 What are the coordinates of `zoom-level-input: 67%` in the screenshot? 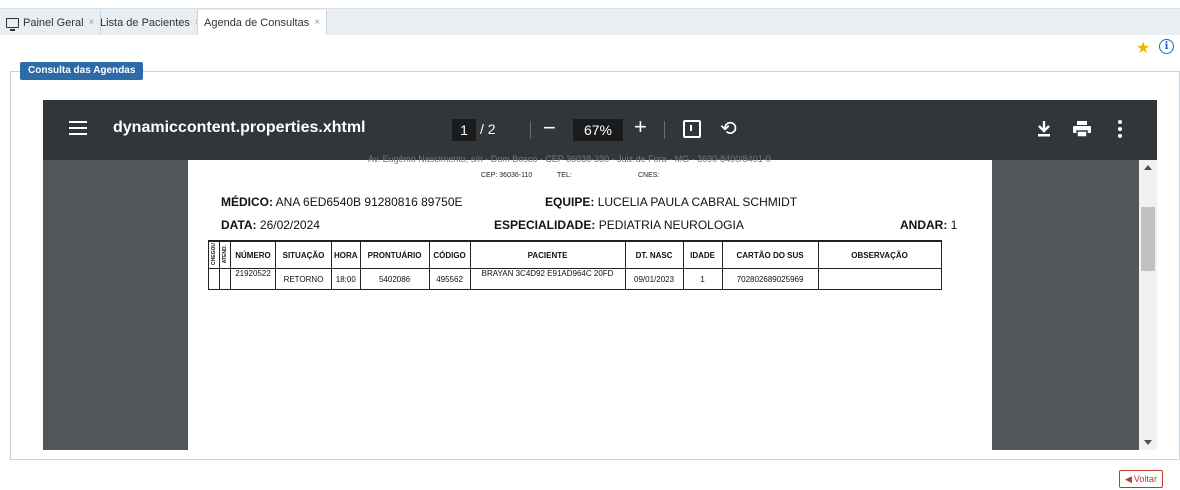 It's located at (598, 130).